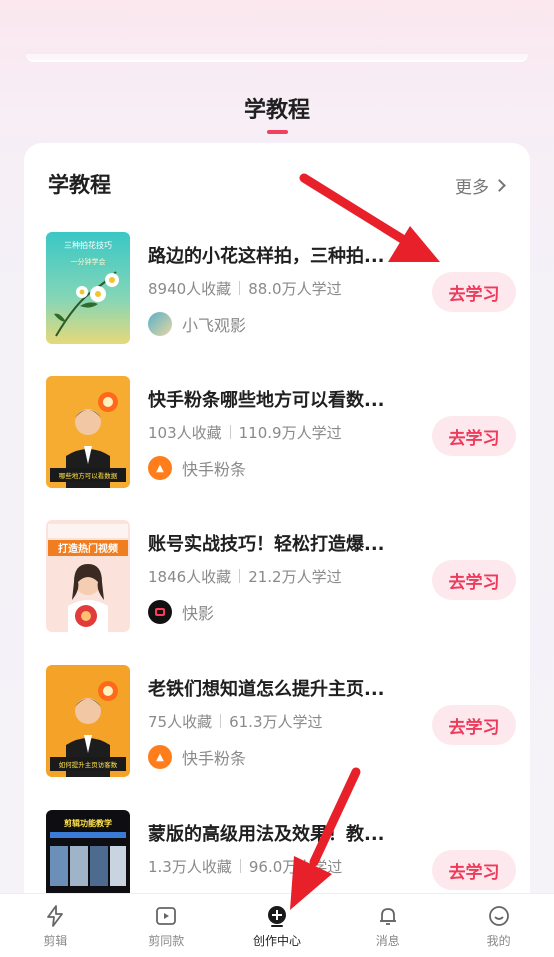  Describe the element at coordinates (277, 108) in the screenshot. I see `section-title: 学教程` at that location.